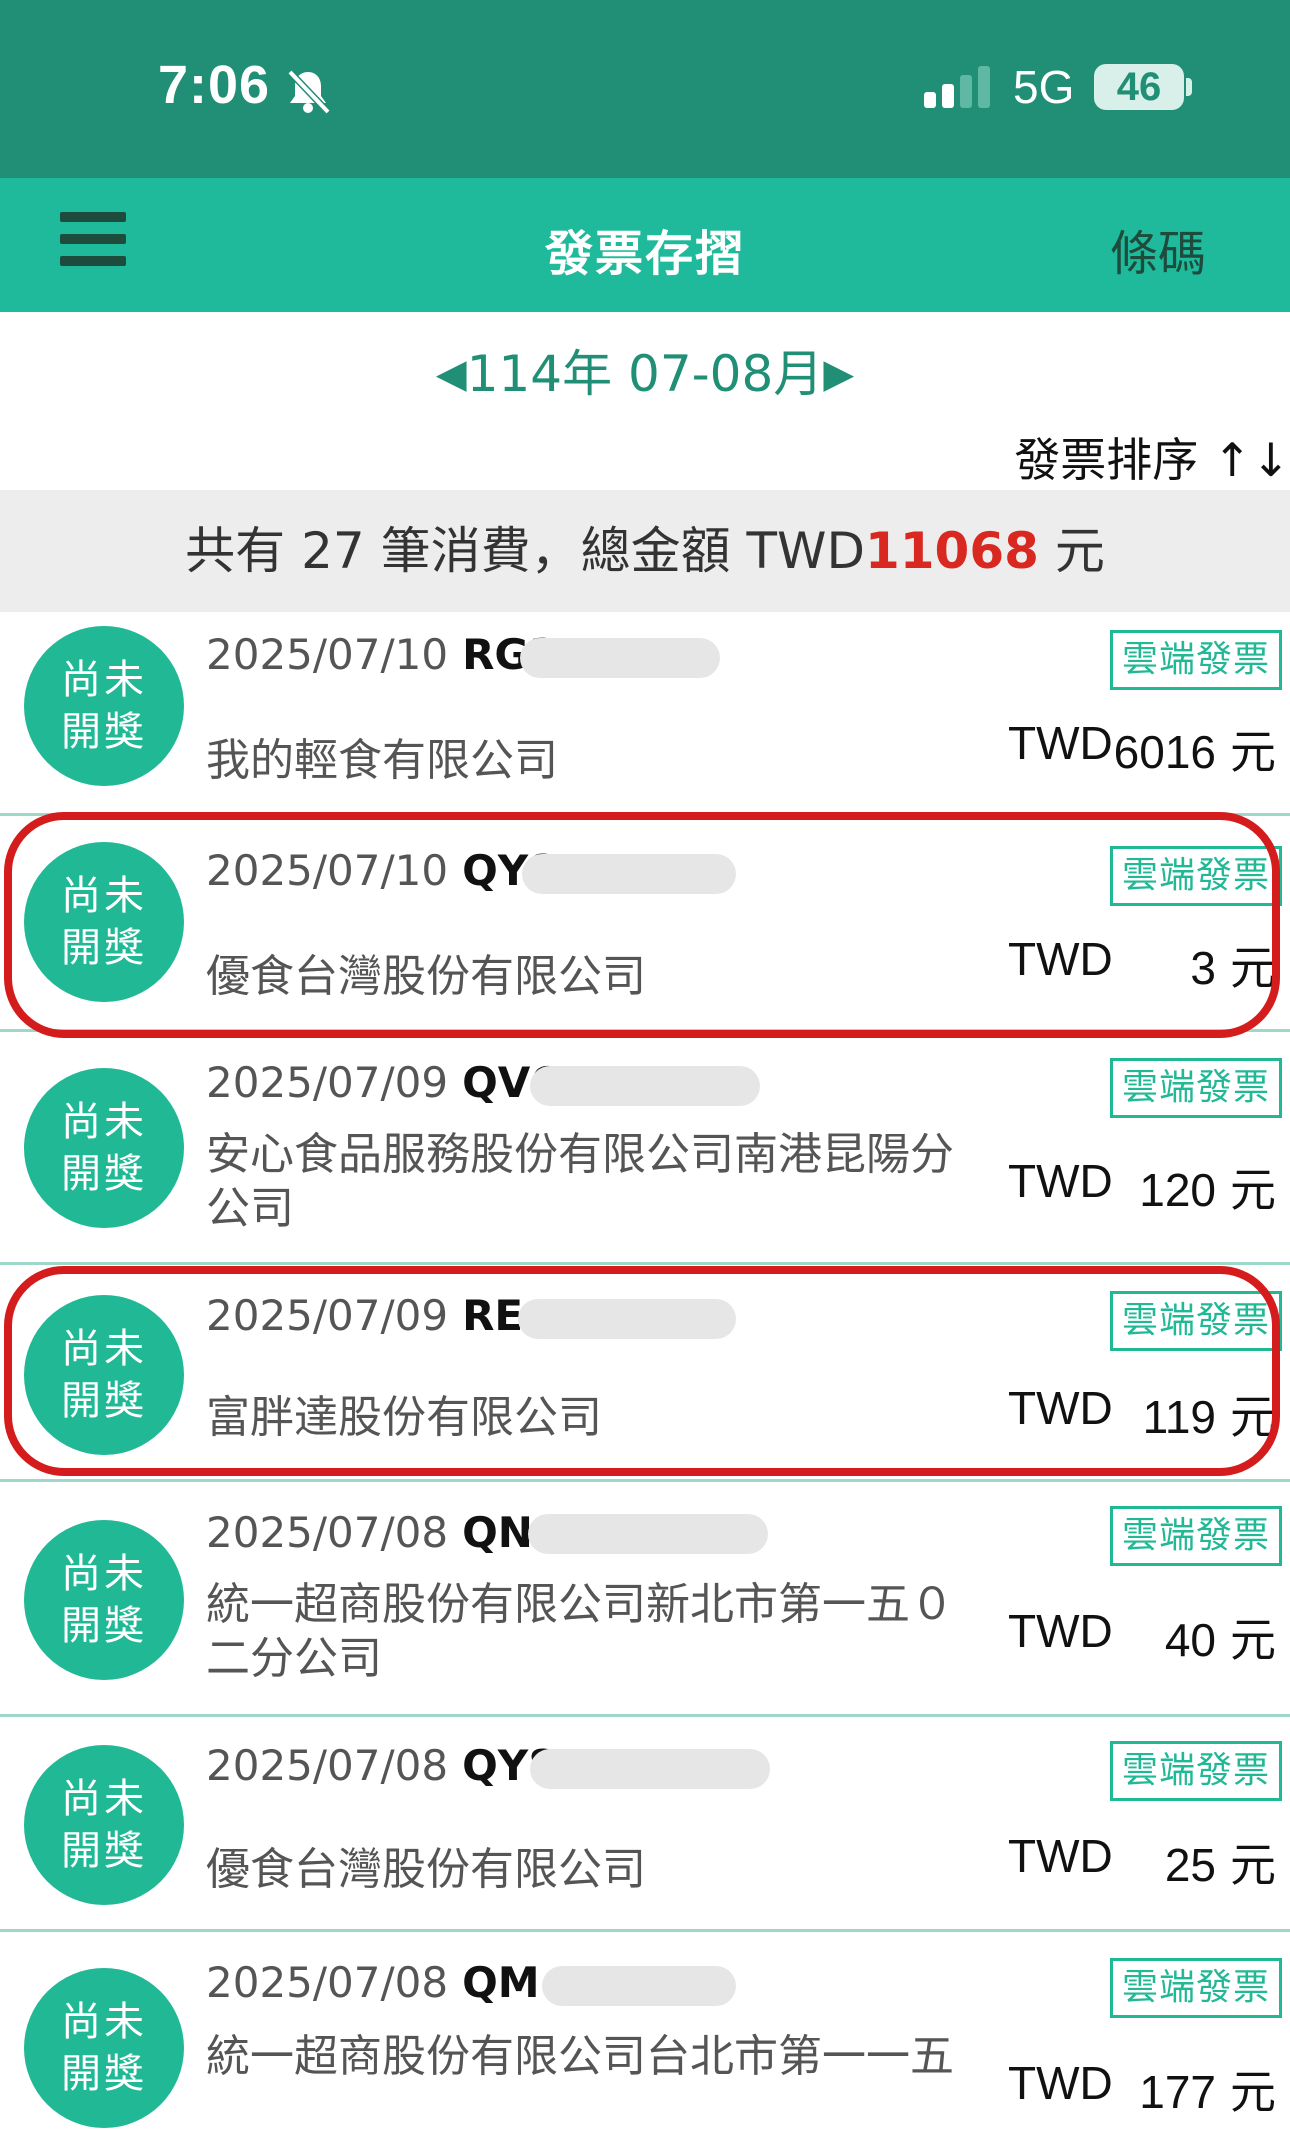 Image resolution: width=1290 pixels, height=2132 pixels. I want to click on invoice-amount: 40 元, so click(1220, 1640).